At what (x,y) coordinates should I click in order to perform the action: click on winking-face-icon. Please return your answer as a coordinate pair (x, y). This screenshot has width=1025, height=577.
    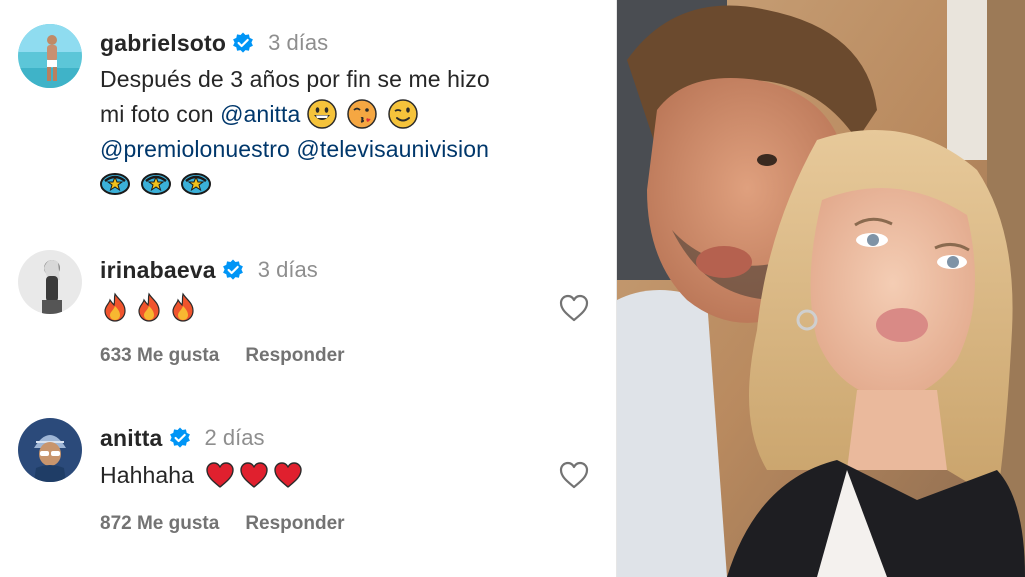
    Looking at the image, I should click on (403, 114).